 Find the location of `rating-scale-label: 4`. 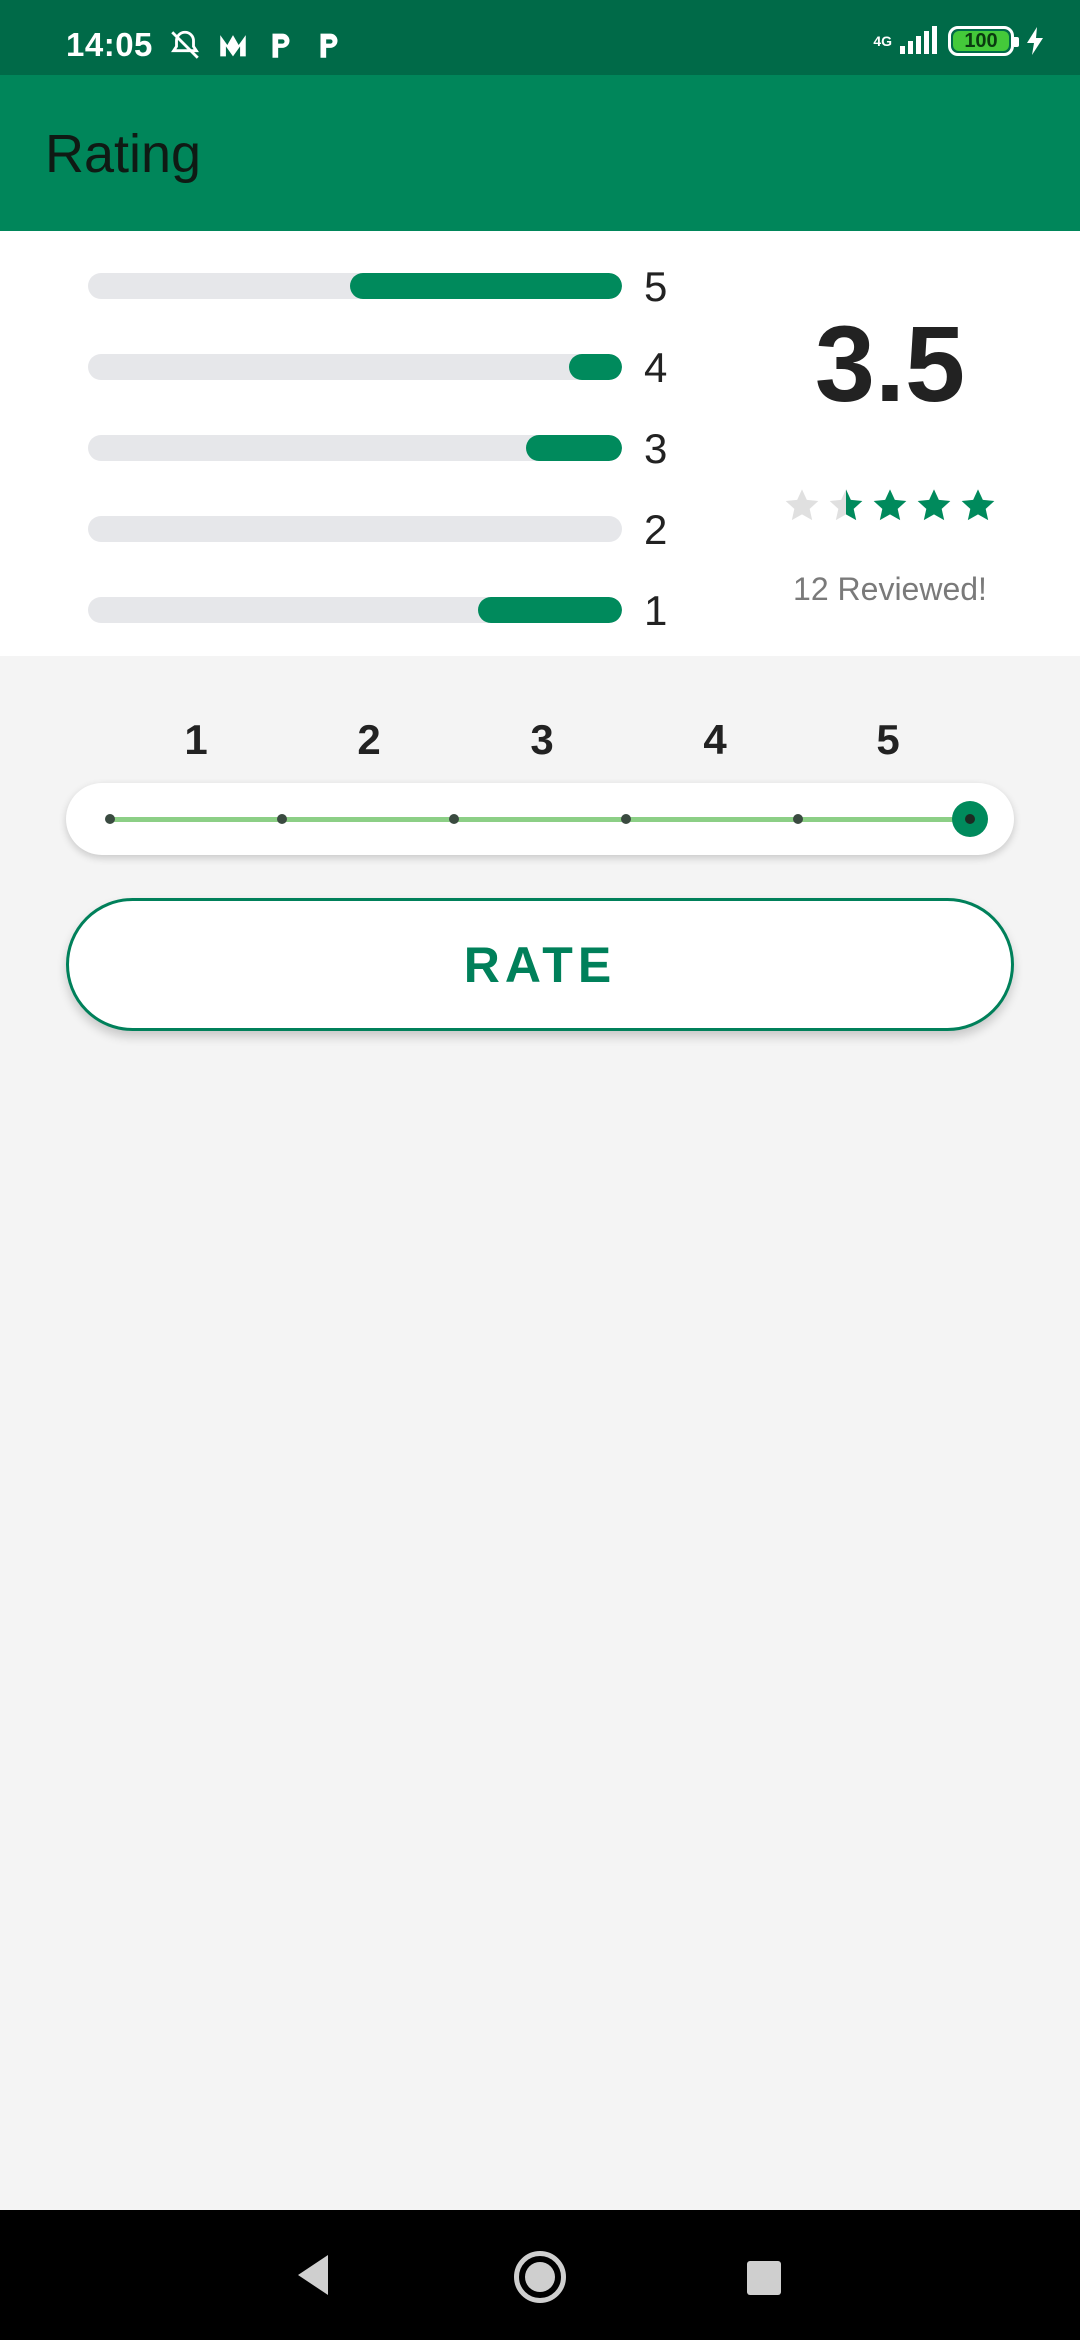

rating-scale-label: 4 is located at coordinates (715, 740).